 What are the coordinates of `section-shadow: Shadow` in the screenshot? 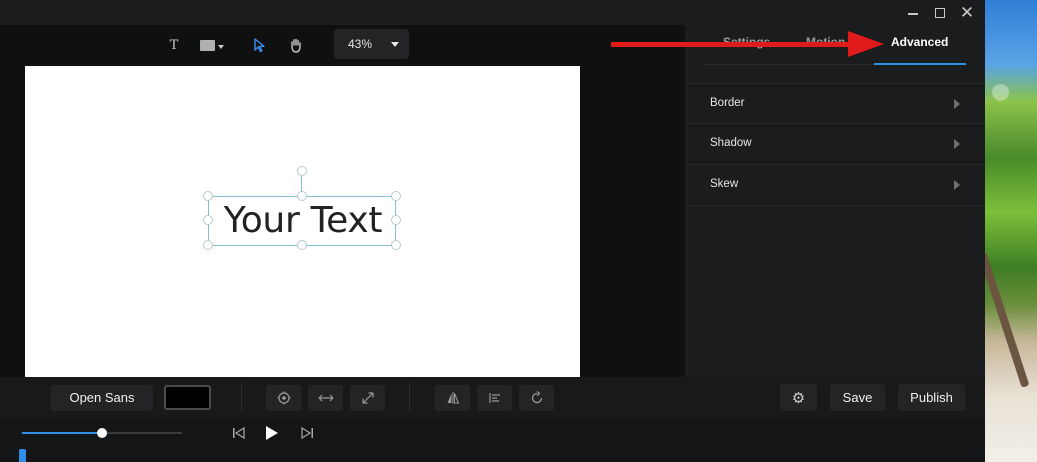 It's located at (835, 144).